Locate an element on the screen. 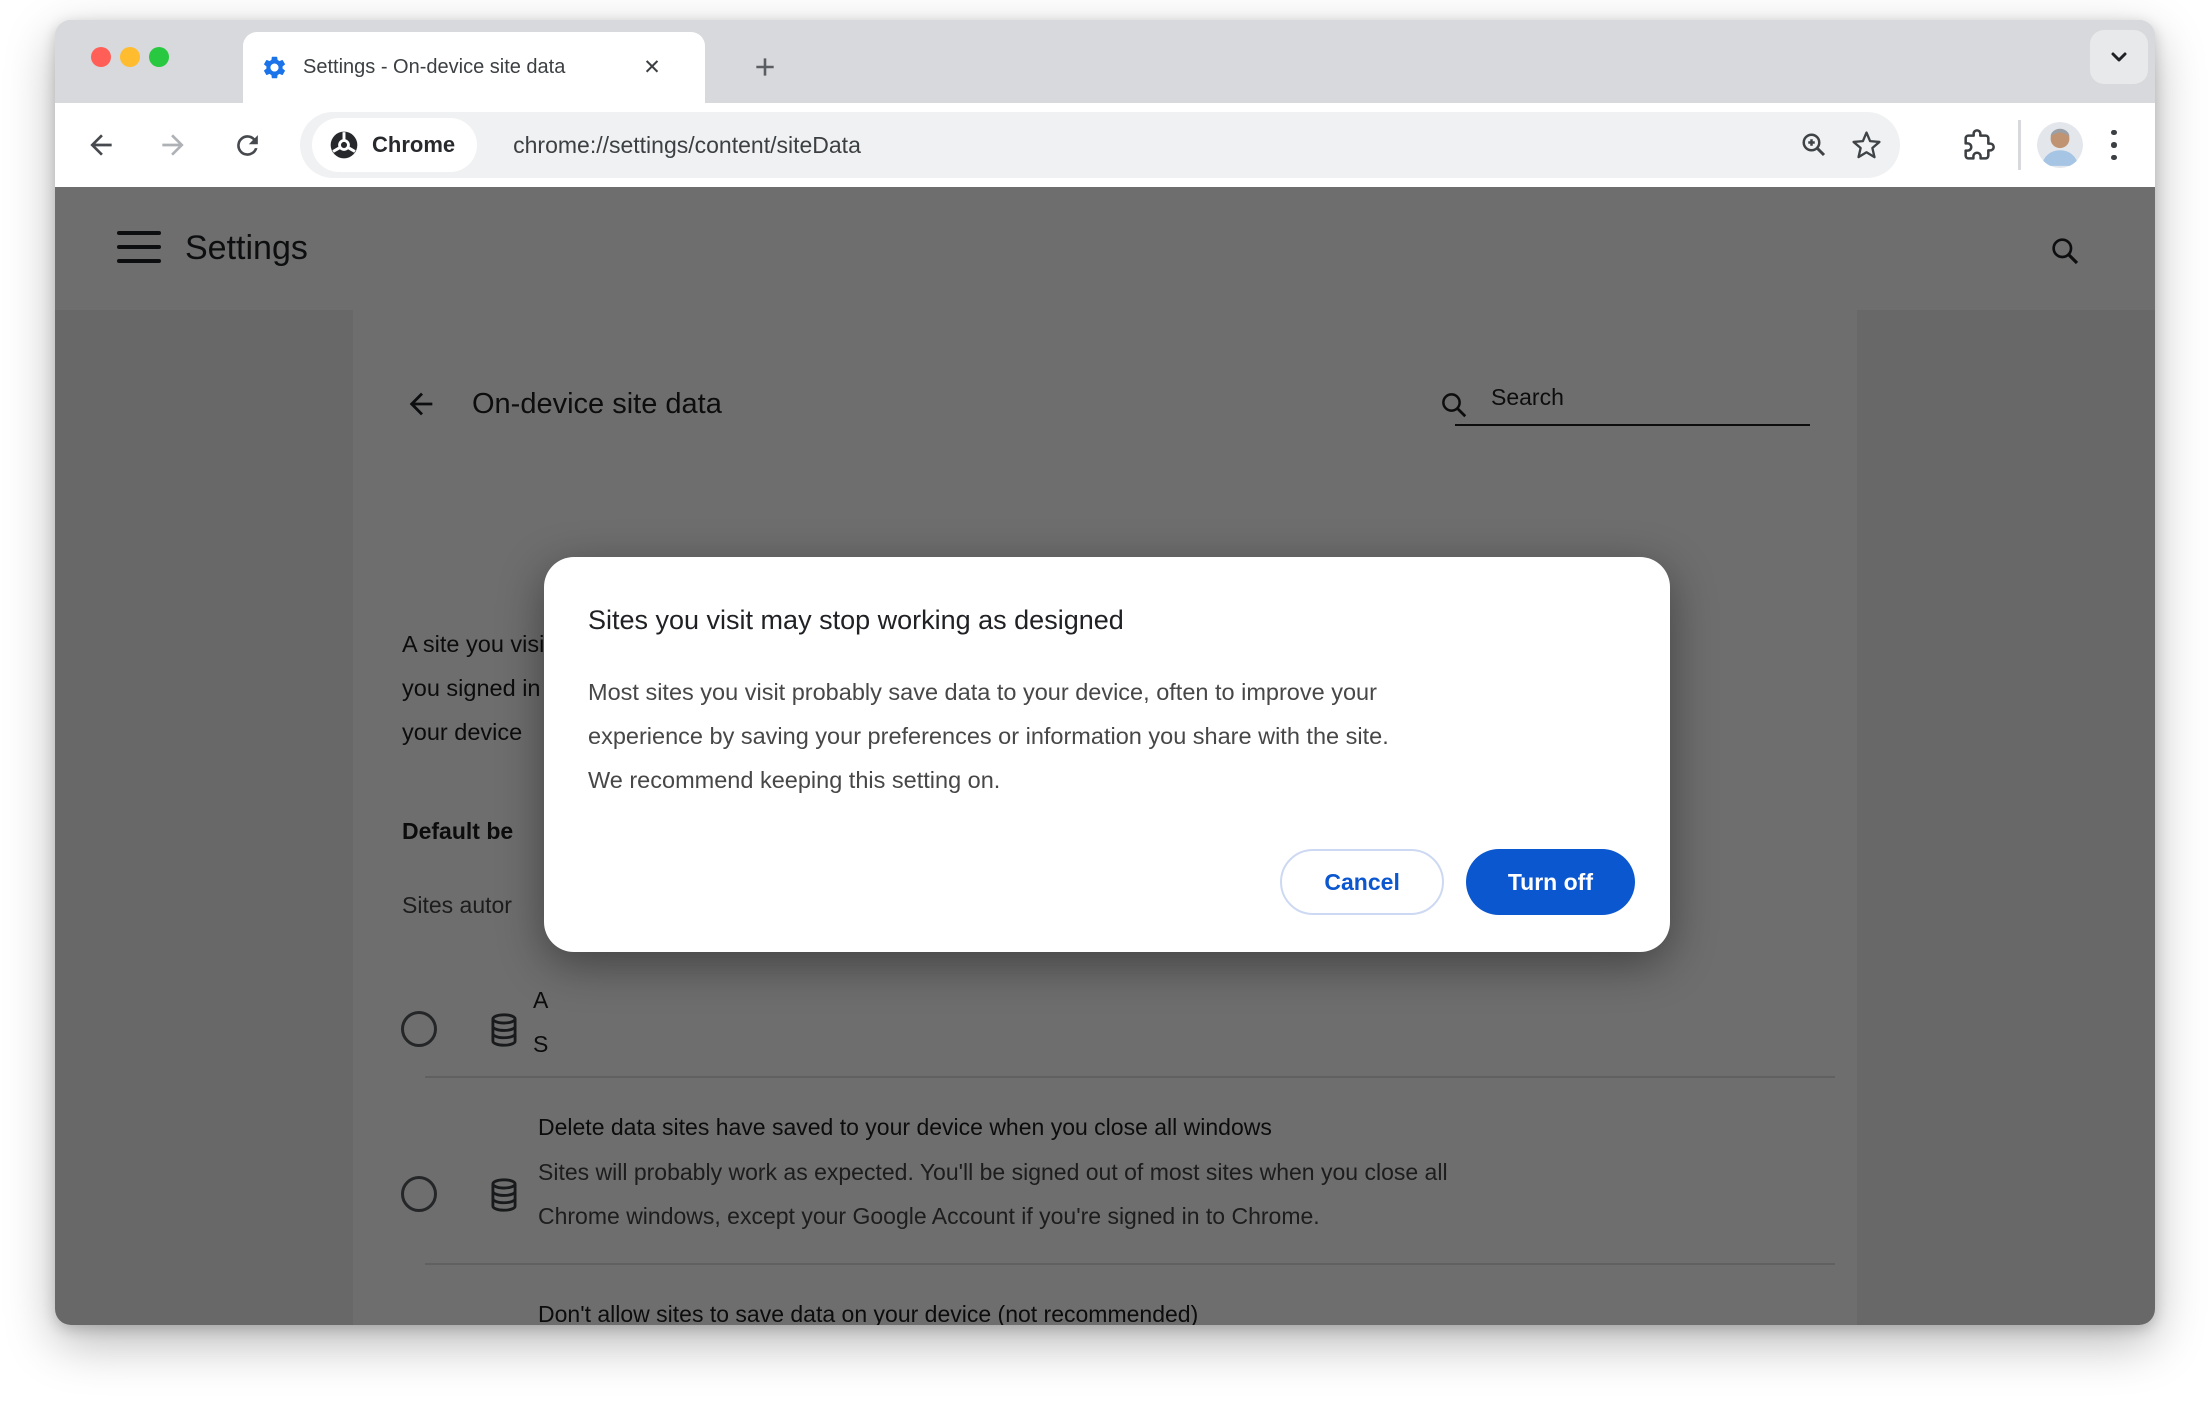  profile-button is located at coordinates (2060, 145).